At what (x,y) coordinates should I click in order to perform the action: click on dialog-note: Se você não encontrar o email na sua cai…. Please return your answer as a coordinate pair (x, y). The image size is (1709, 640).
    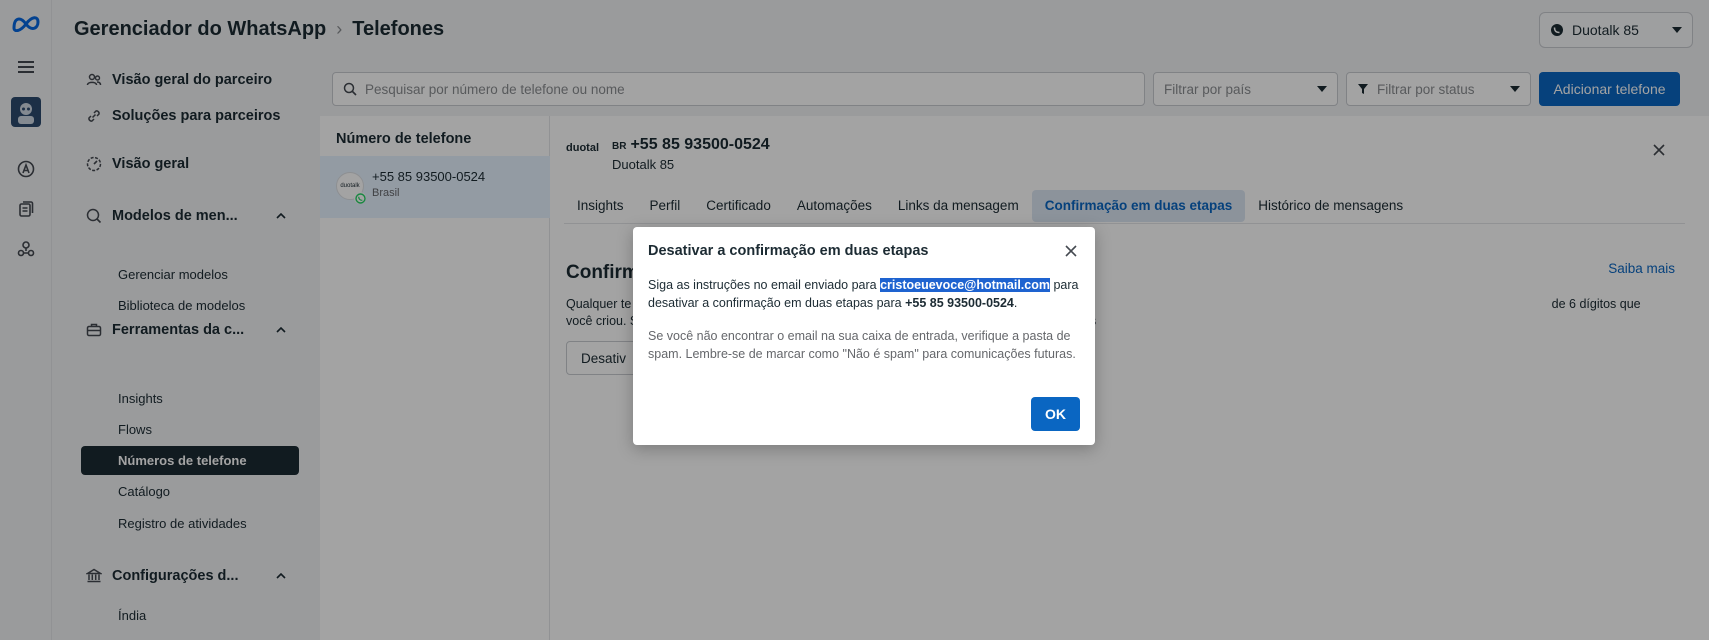
    Looking at the image, I should click on (862, 345).